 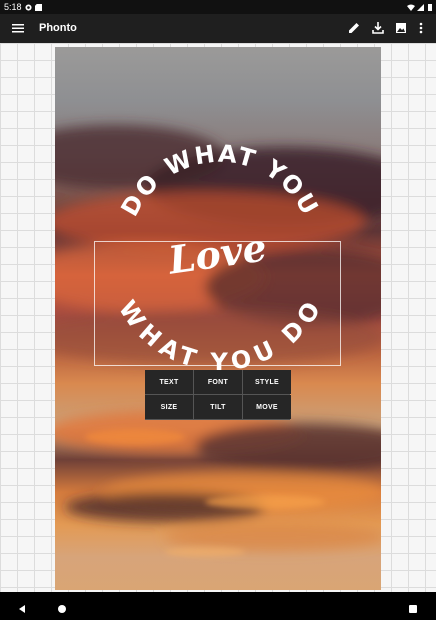 I want to click on wifi-icon, so click(x=411, y=7).